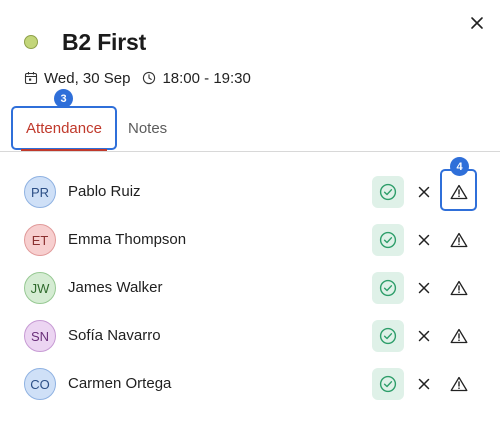 This screenshot has width=500, height=424. I want to click on student-row: PR Pablo Ruiz, so click(250, 192).